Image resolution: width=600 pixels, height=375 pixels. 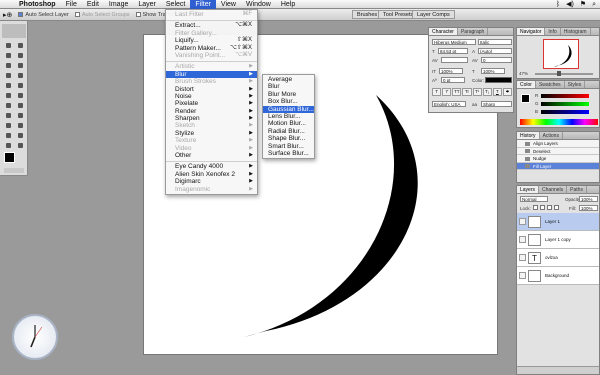 What do you see at coordinates (20, 65) in the screenshot?
I see `slice-tool-icon` at bounding box center [20, 65].